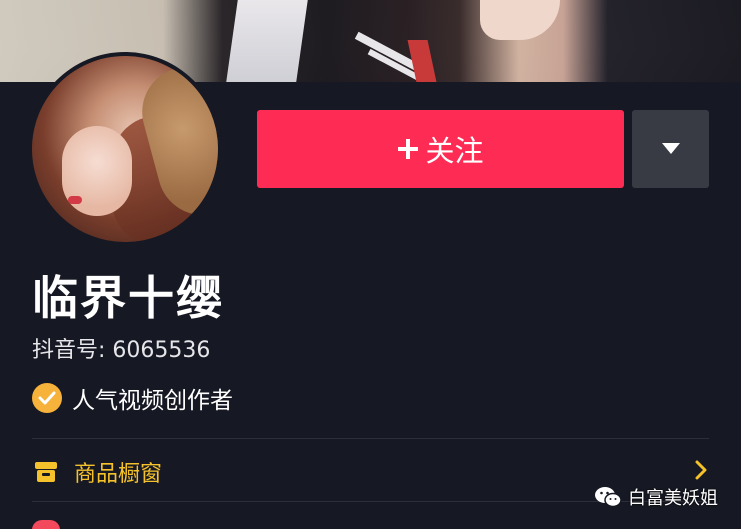  I want to click on follow-button: 关注, so click(440, 149).